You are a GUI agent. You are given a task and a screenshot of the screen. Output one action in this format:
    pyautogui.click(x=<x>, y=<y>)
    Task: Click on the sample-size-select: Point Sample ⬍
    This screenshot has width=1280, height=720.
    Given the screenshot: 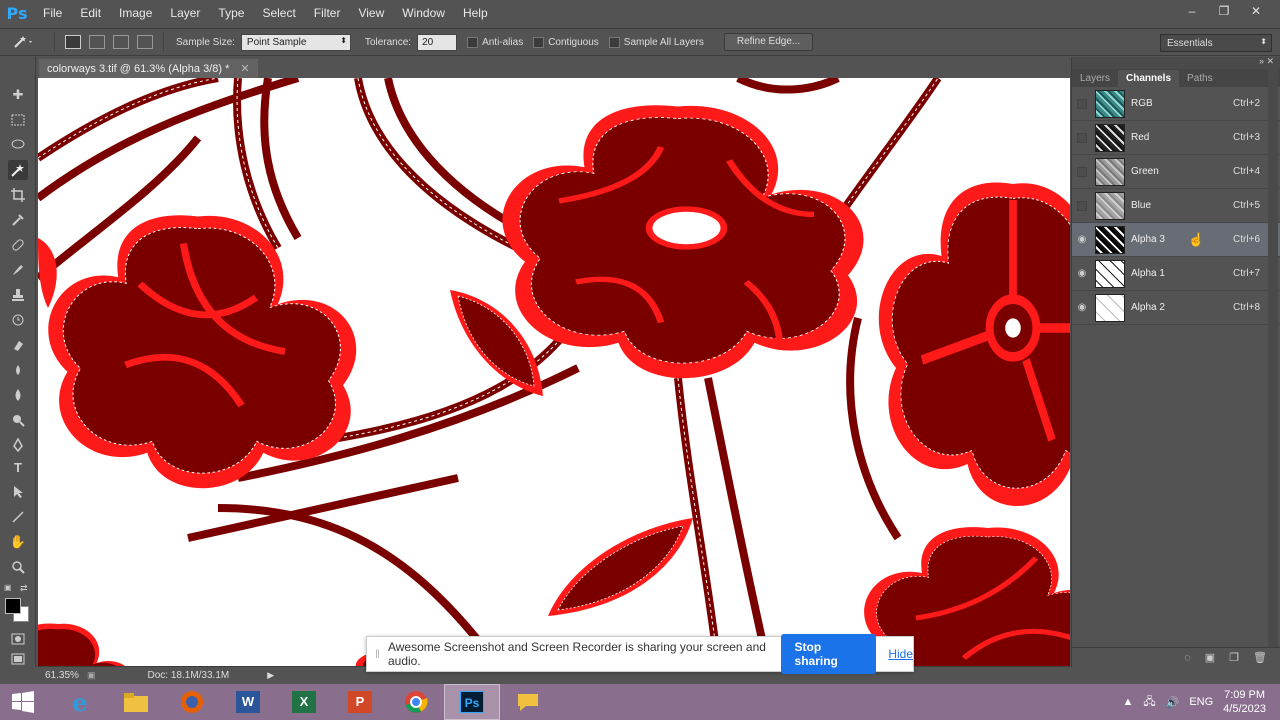 What is the action you would take?
    pyautogui.click(x=295, y=42)
    